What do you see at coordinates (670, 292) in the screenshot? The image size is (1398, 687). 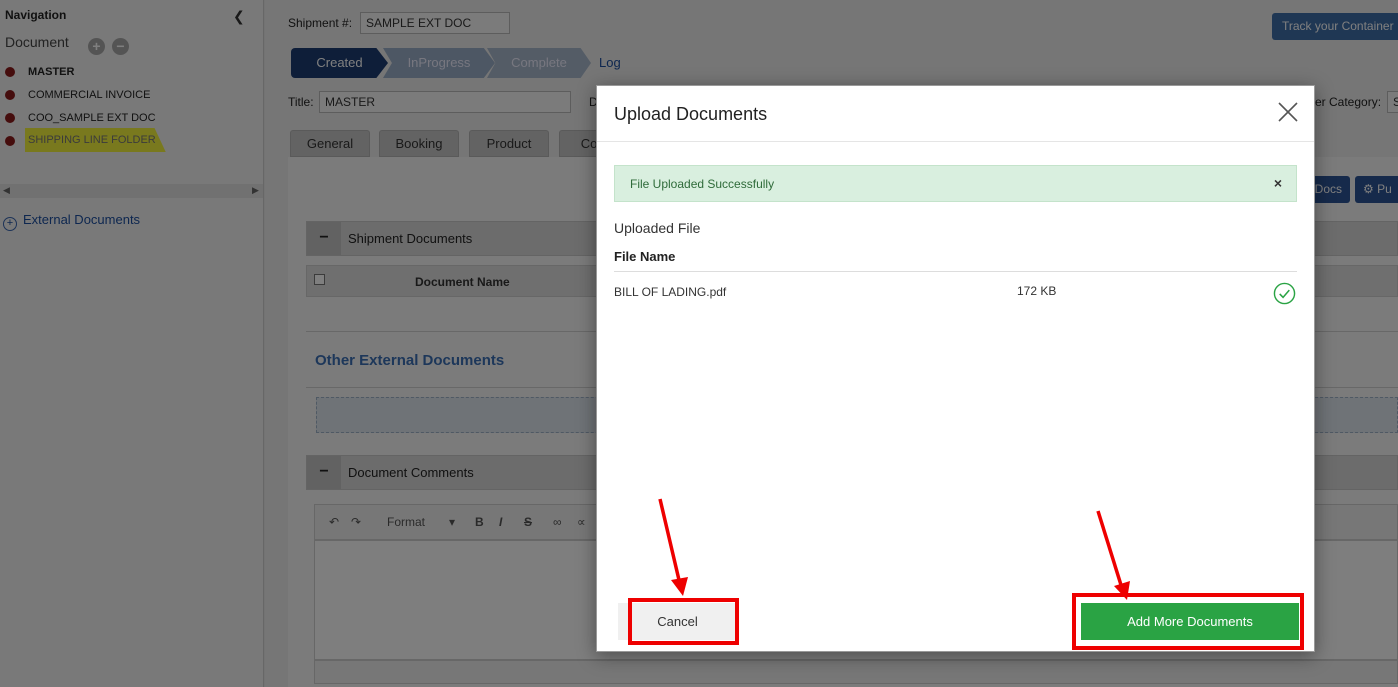 I see `file-name: BILL OF LADING.pdf` at bounding box center [670, 292].